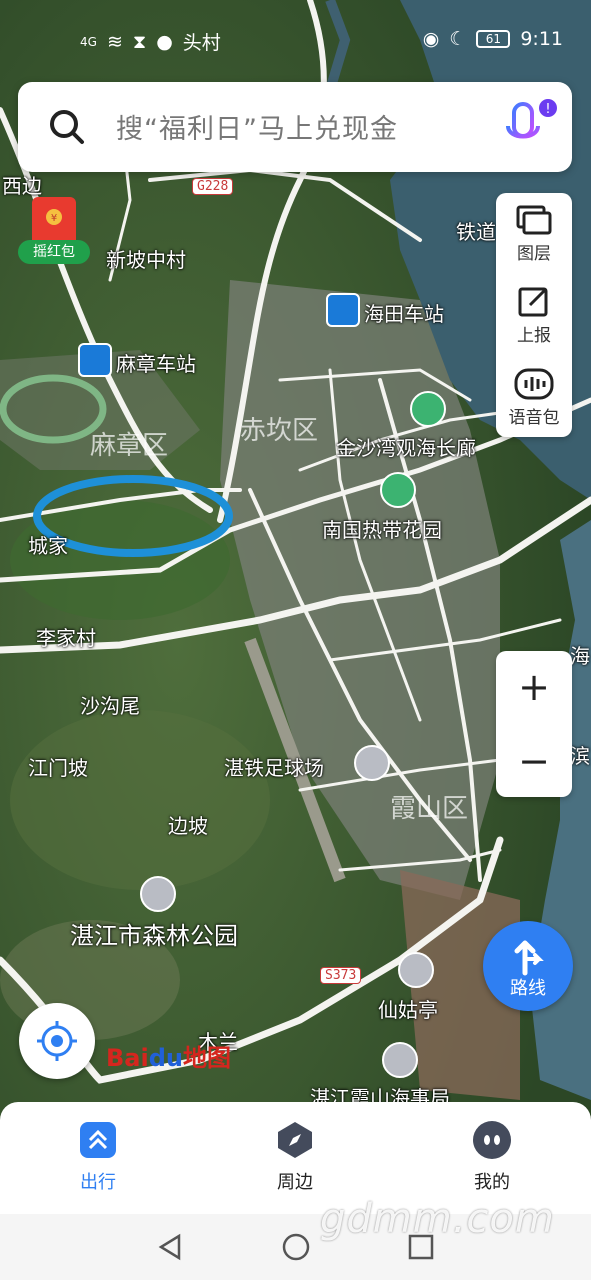  Describe the element at coordinates (530, 128) in the screenshot. I see `microphone-icon: !` at that location.